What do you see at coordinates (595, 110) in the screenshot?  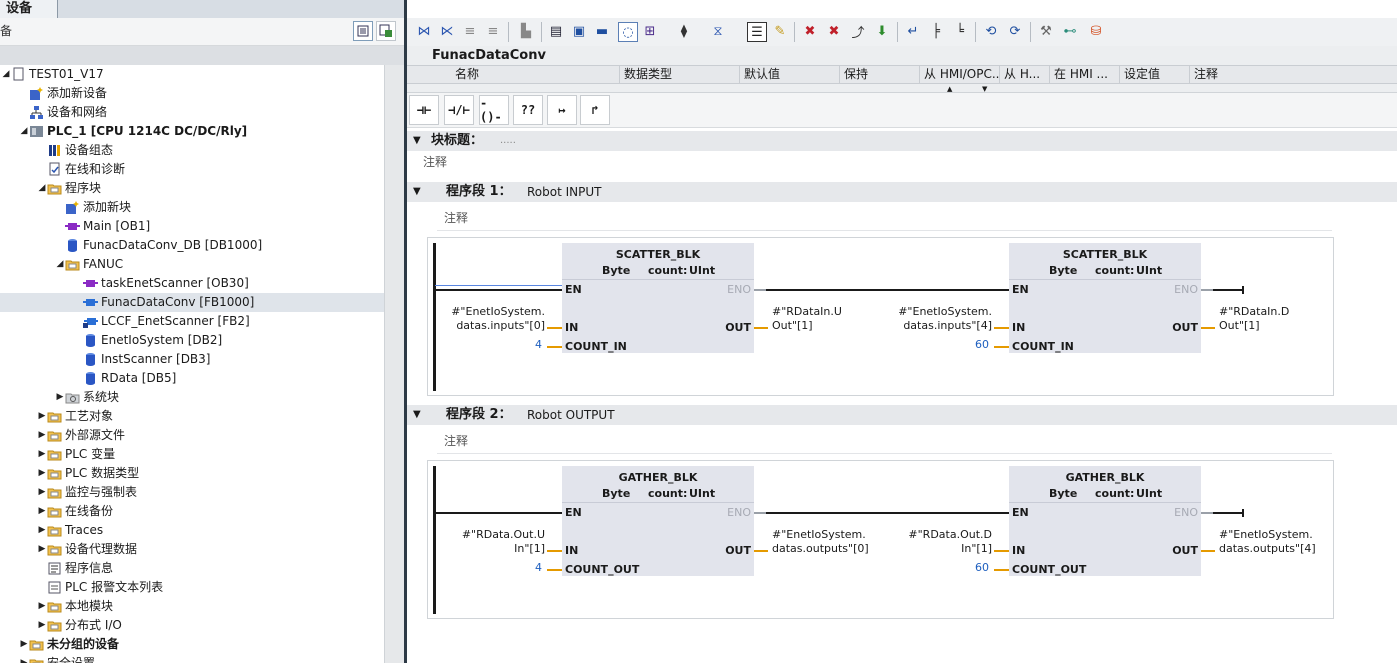 I see `close-branch-button: ↱` at bounding box center [595, 110].